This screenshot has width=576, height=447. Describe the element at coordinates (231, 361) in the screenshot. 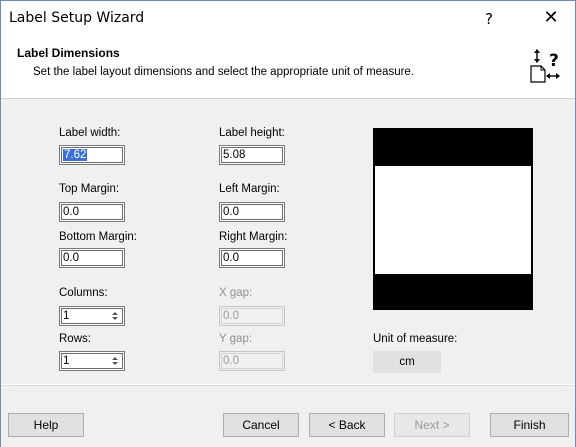

I see `y-gap-value: 0.0` at that location.